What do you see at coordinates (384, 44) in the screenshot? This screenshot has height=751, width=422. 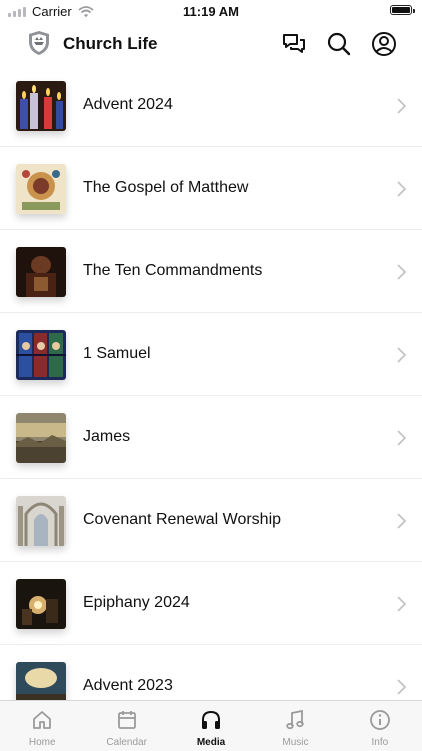 I see `profile-icon` at bounding box center [384, 44].